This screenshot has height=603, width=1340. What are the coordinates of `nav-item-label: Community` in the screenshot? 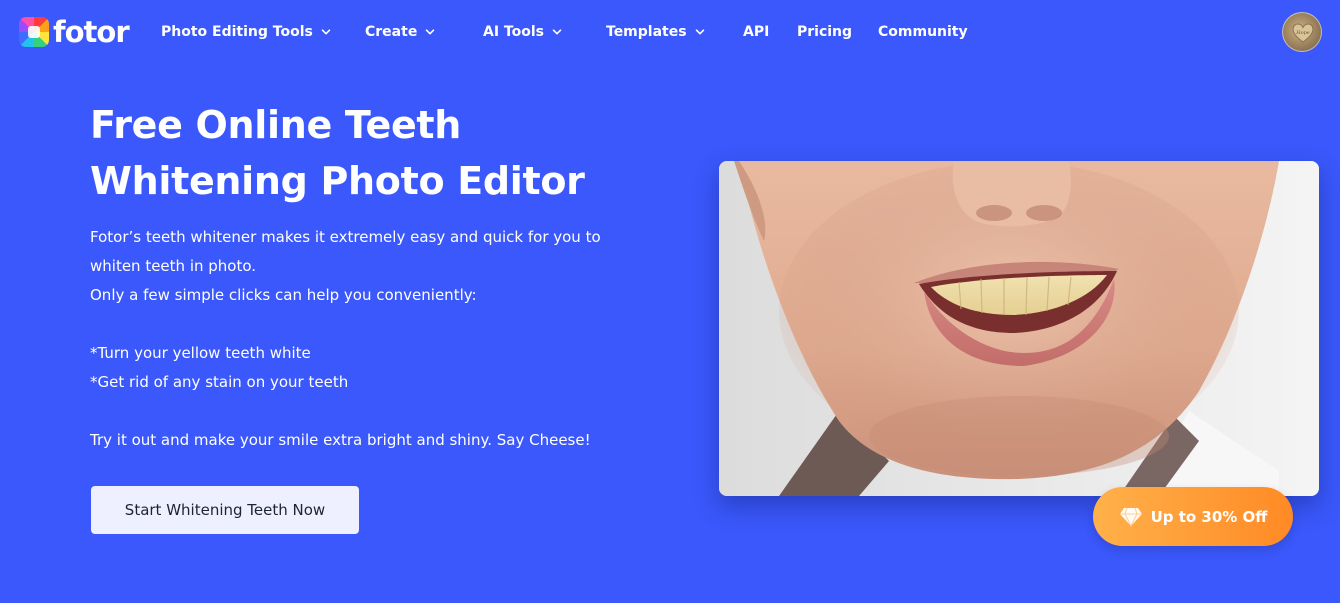 It's located at (923, 32).